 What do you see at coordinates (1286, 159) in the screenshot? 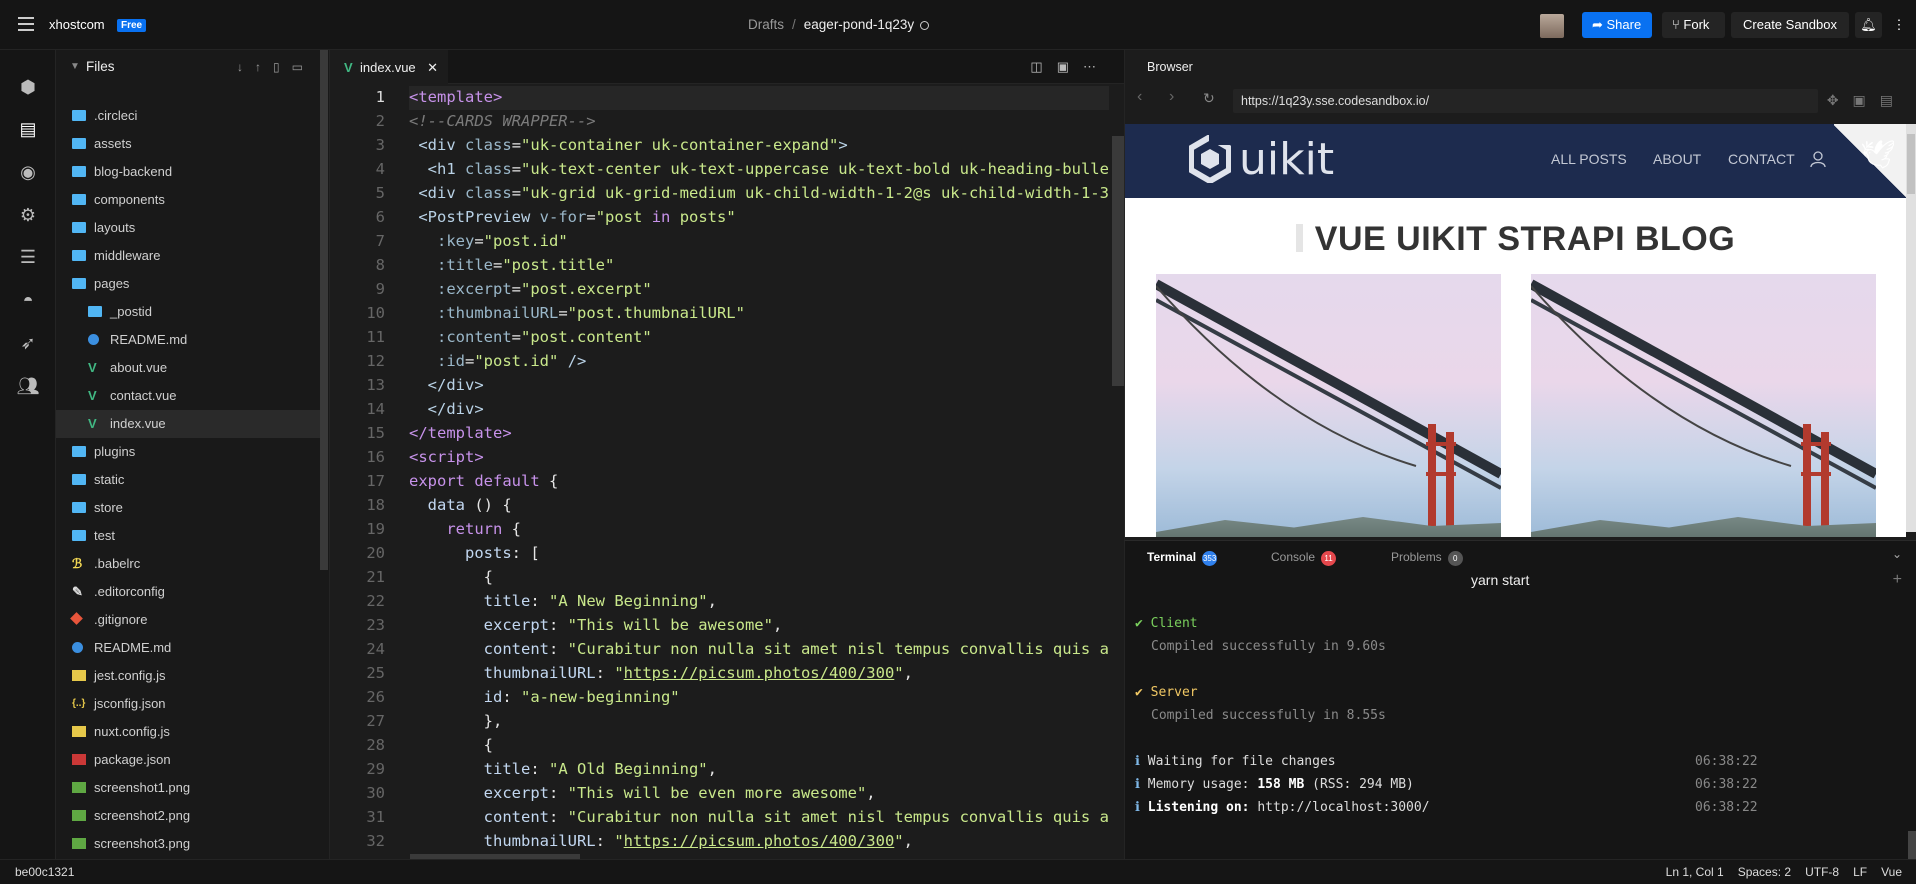
I see `site-logo-text: uikit` at bounding box center [1286, 159].